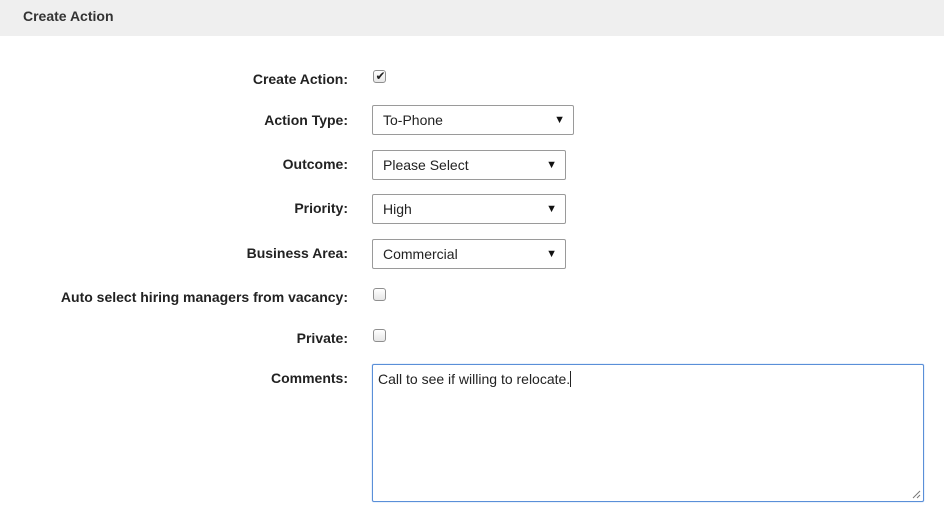 This screenshot has height=519, width=944. What do you see at coordinates (426, 165) in the screenshot?
I see `outcome-value: Please Select` at bounding box center [426, 165].